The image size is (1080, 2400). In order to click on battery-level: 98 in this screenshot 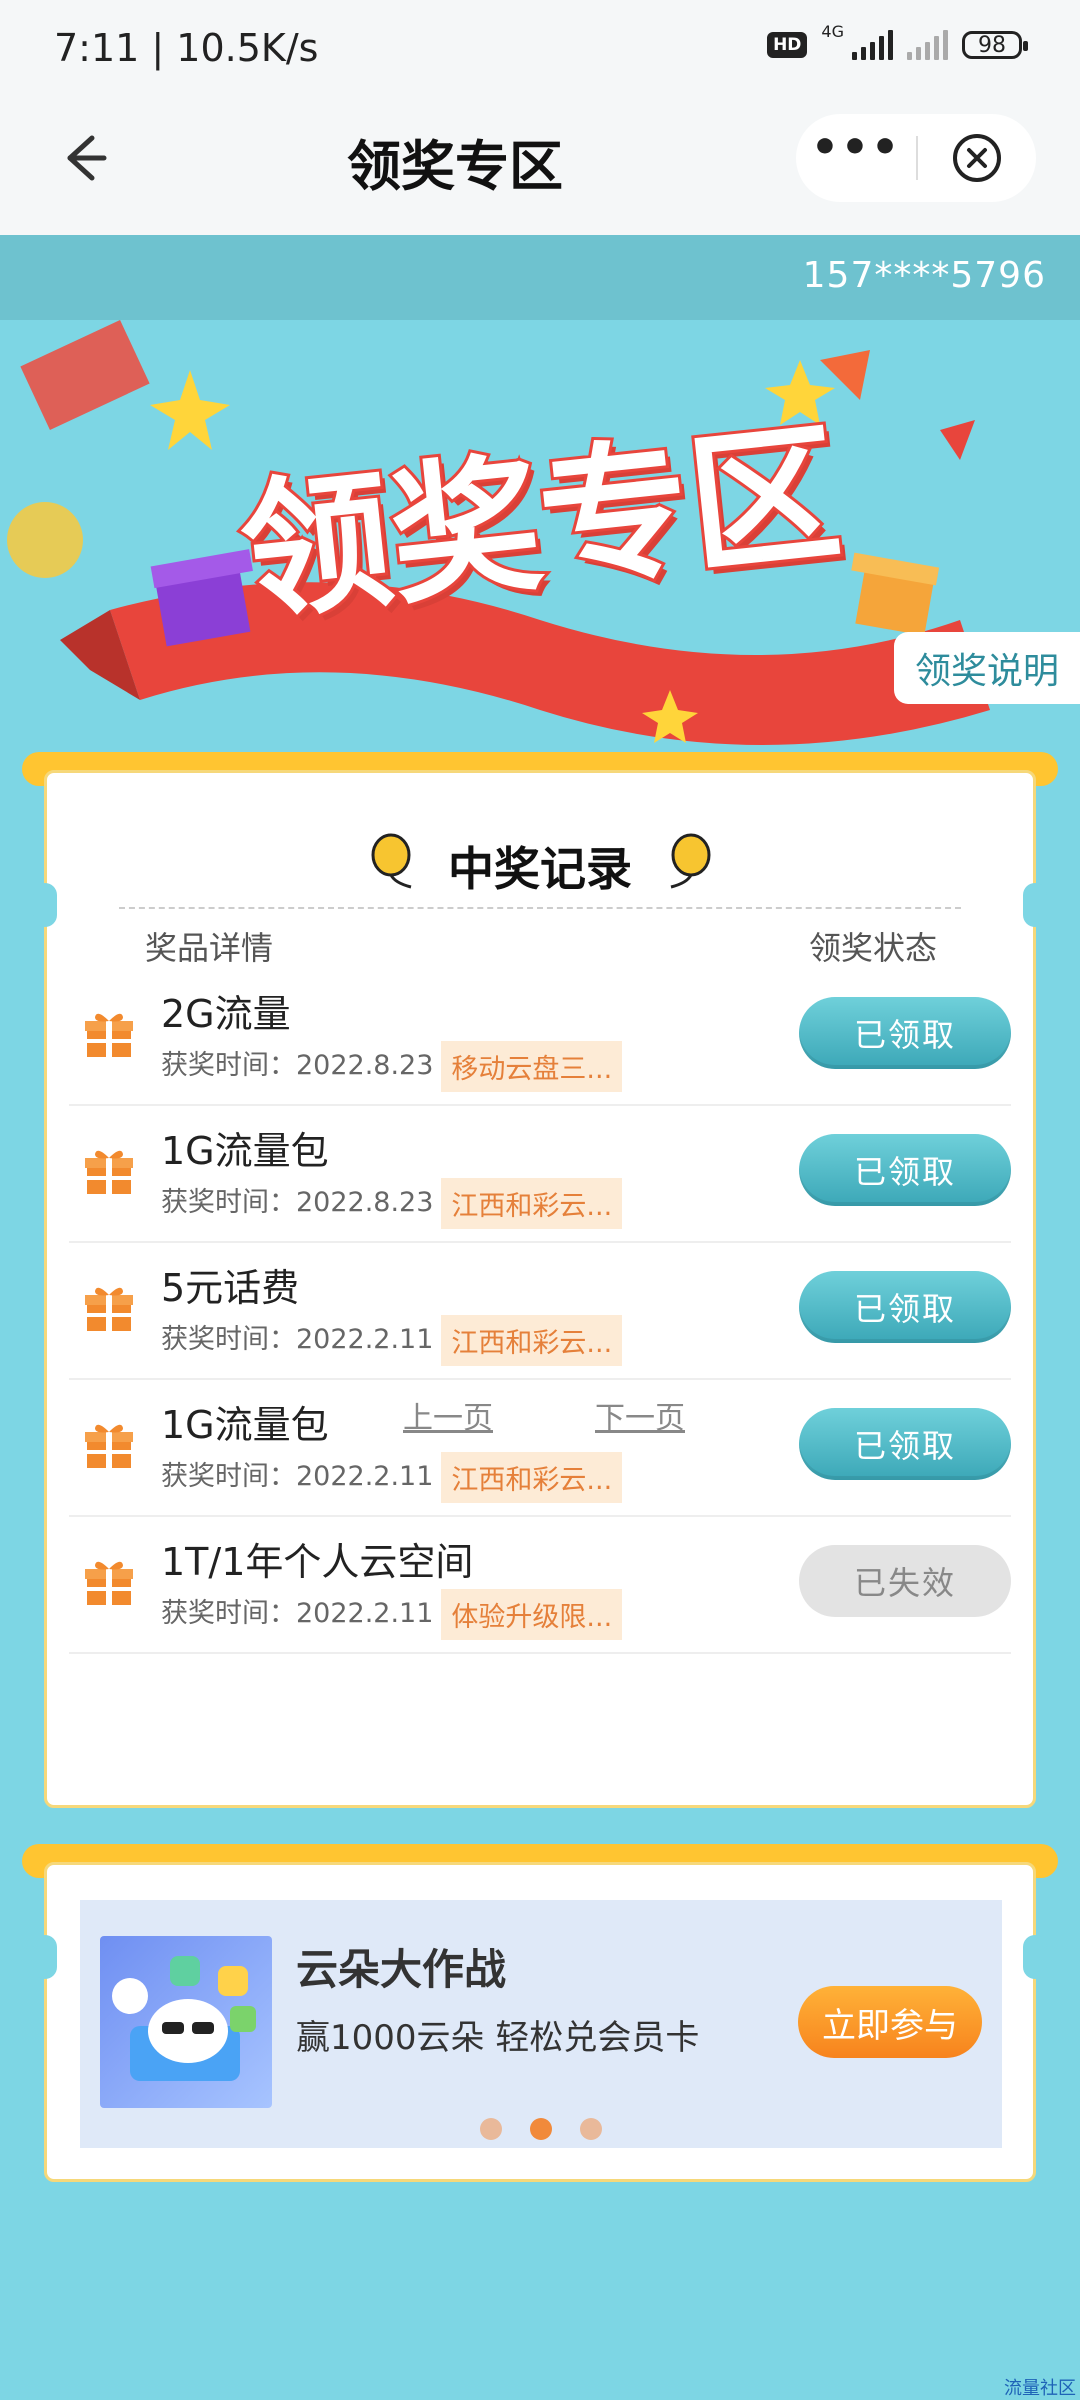, I will do `click(992, 45)`.